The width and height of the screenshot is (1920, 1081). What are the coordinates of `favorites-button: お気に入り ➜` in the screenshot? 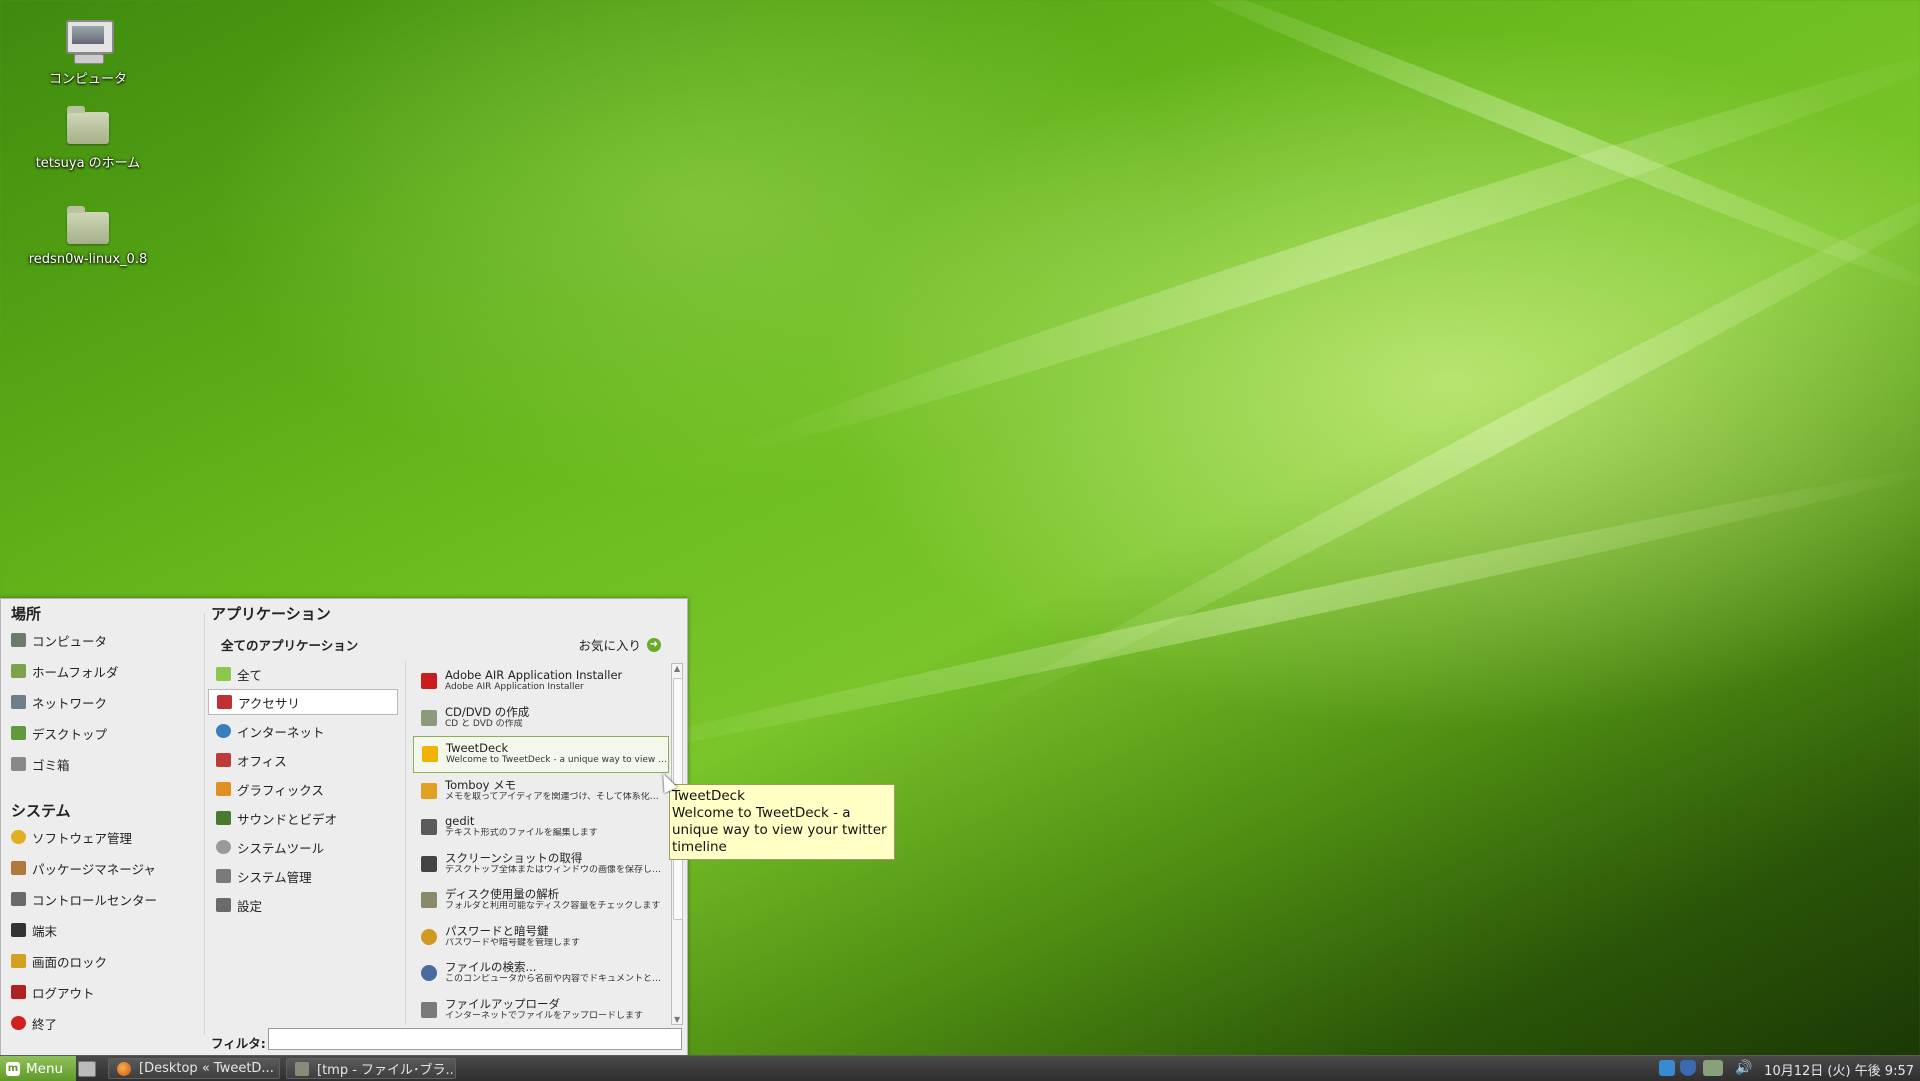 It's located at (619, 644).